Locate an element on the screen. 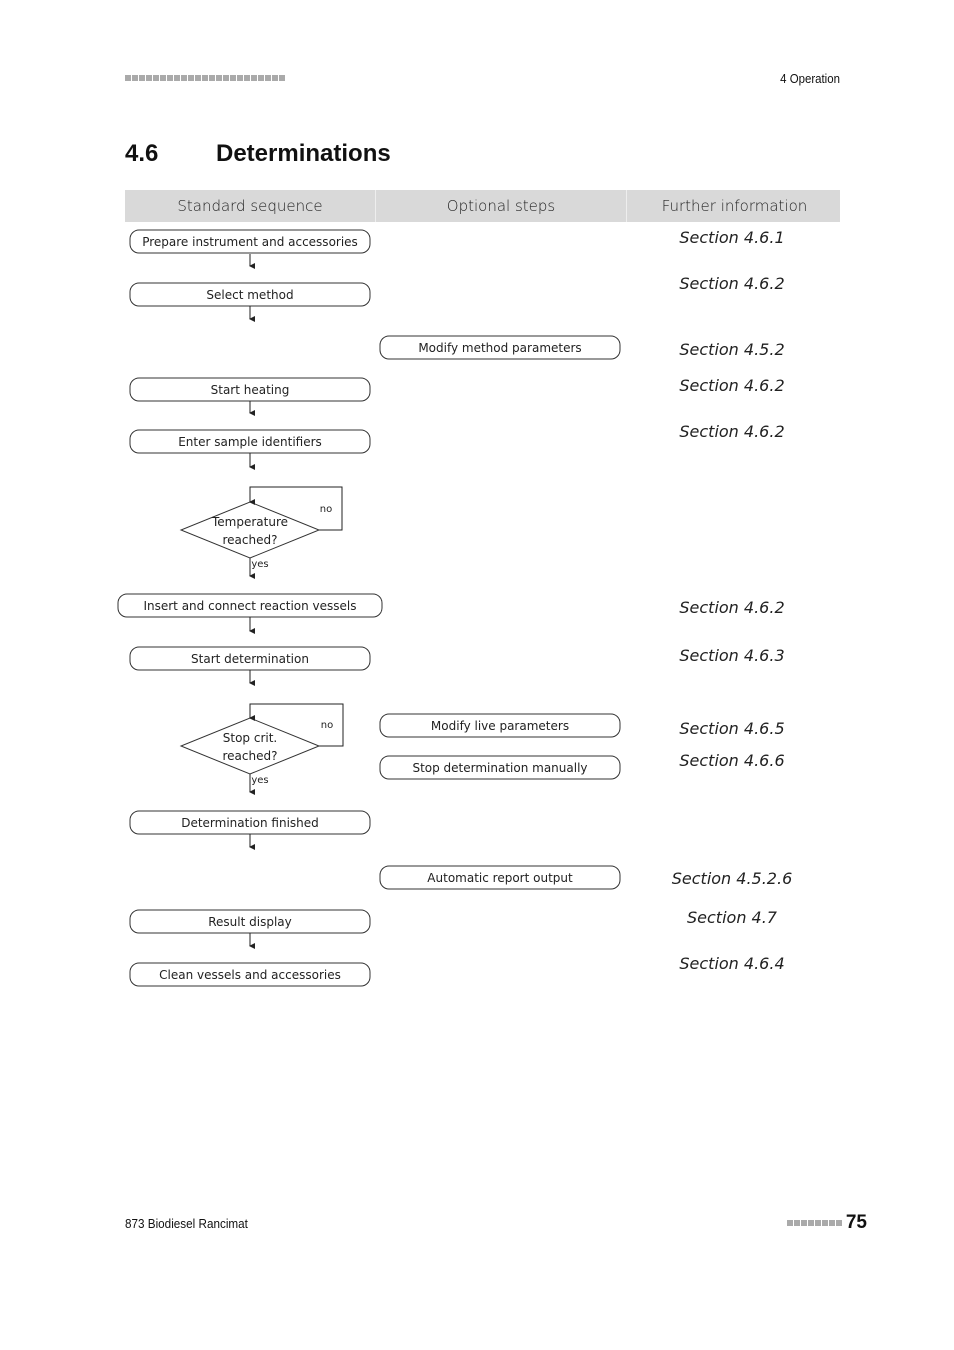  decision-stop: Stop crit. reached? no yes is located at coordinates (256, 751).